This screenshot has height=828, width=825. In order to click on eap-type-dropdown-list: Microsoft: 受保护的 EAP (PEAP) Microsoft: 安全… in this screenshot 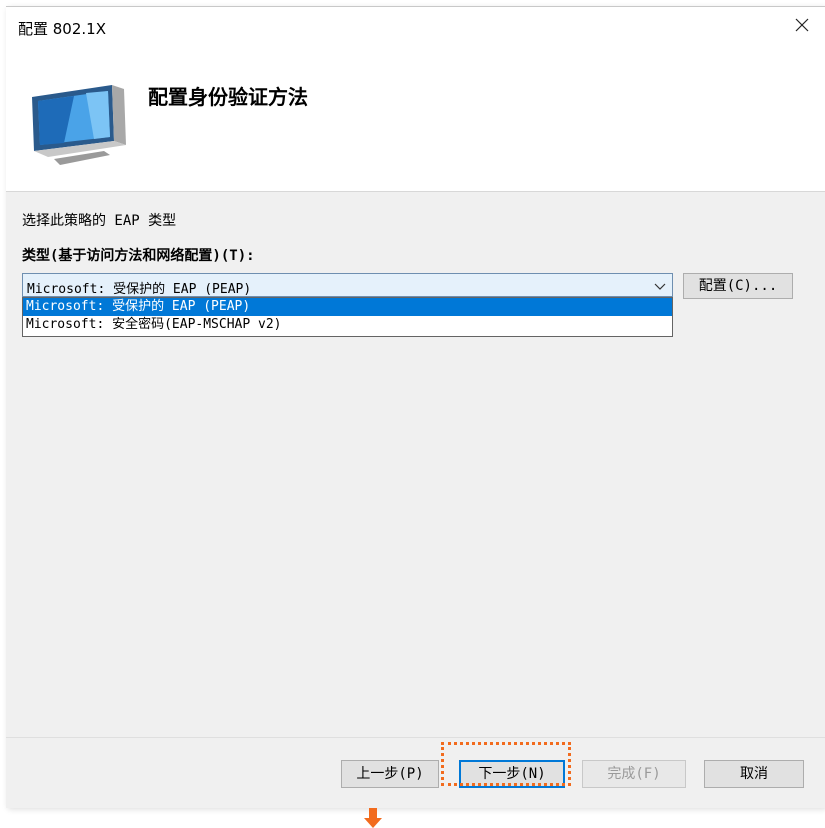, I will do `click(347, 317)`.